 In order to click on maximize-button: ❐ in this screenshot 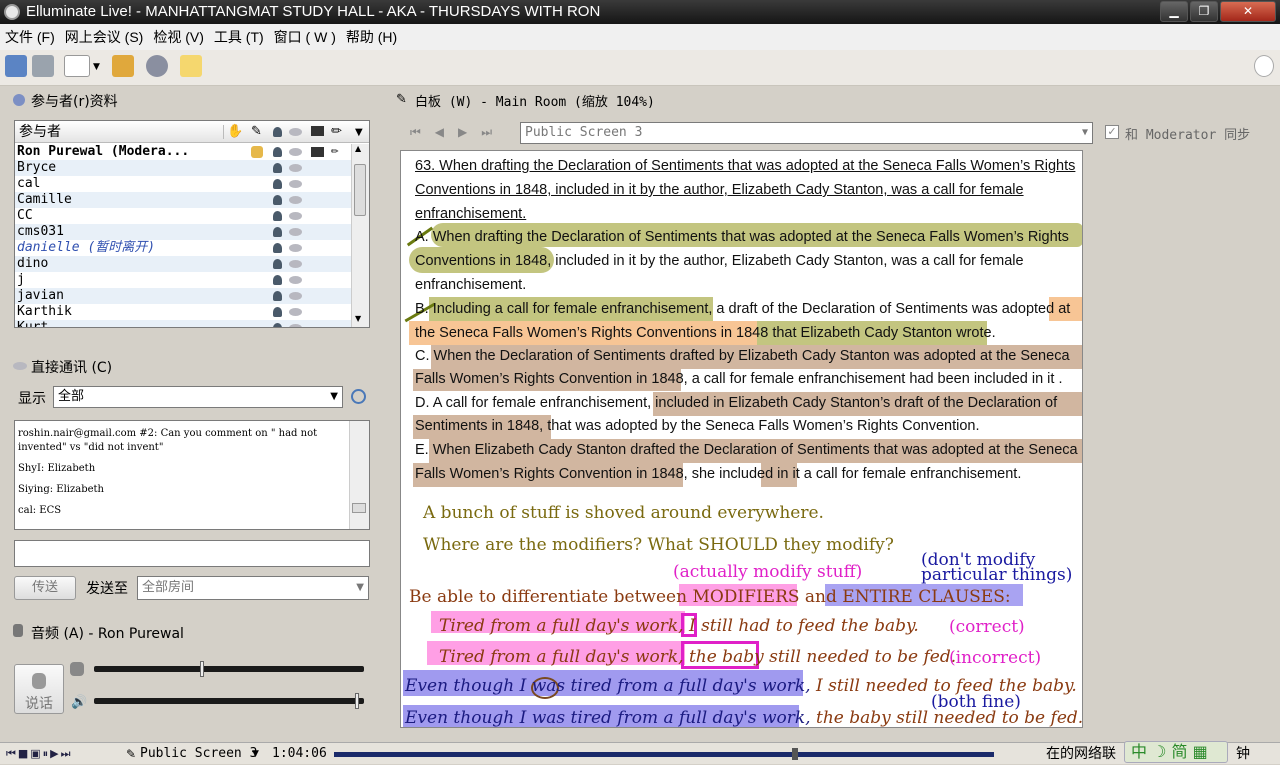, I will do `click(1204, 11)`.